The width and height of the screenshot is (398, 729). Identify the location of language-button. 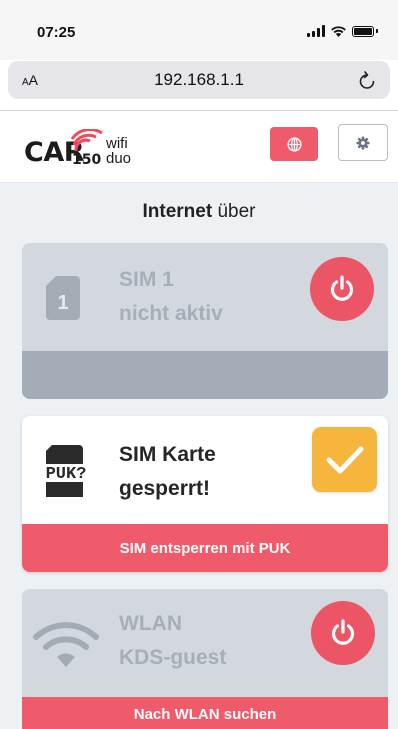
(294, 144).